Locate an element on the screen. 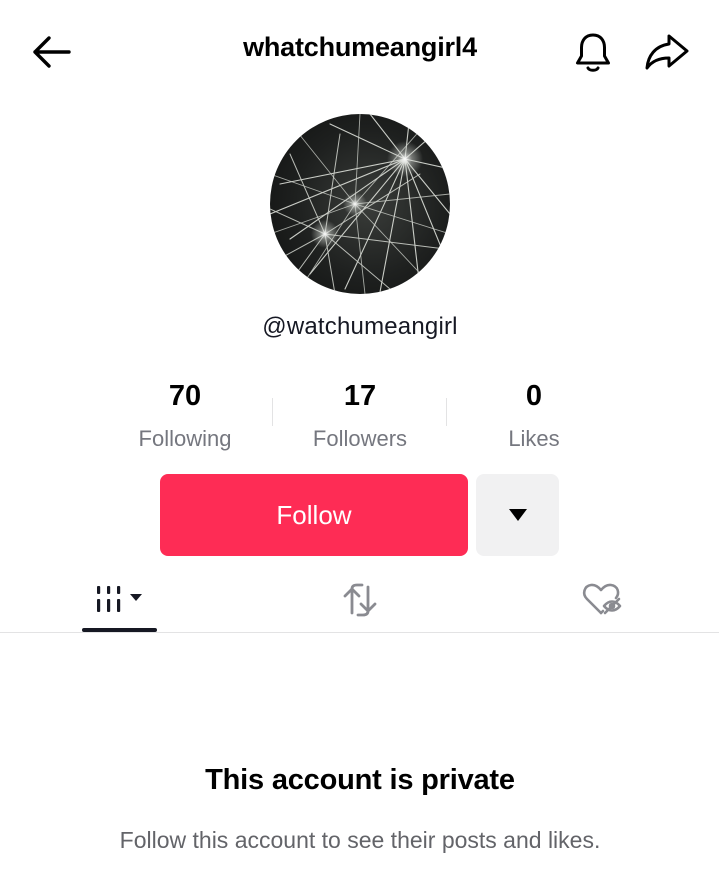  share-arrow-icon is located at coordinates (667, 52).